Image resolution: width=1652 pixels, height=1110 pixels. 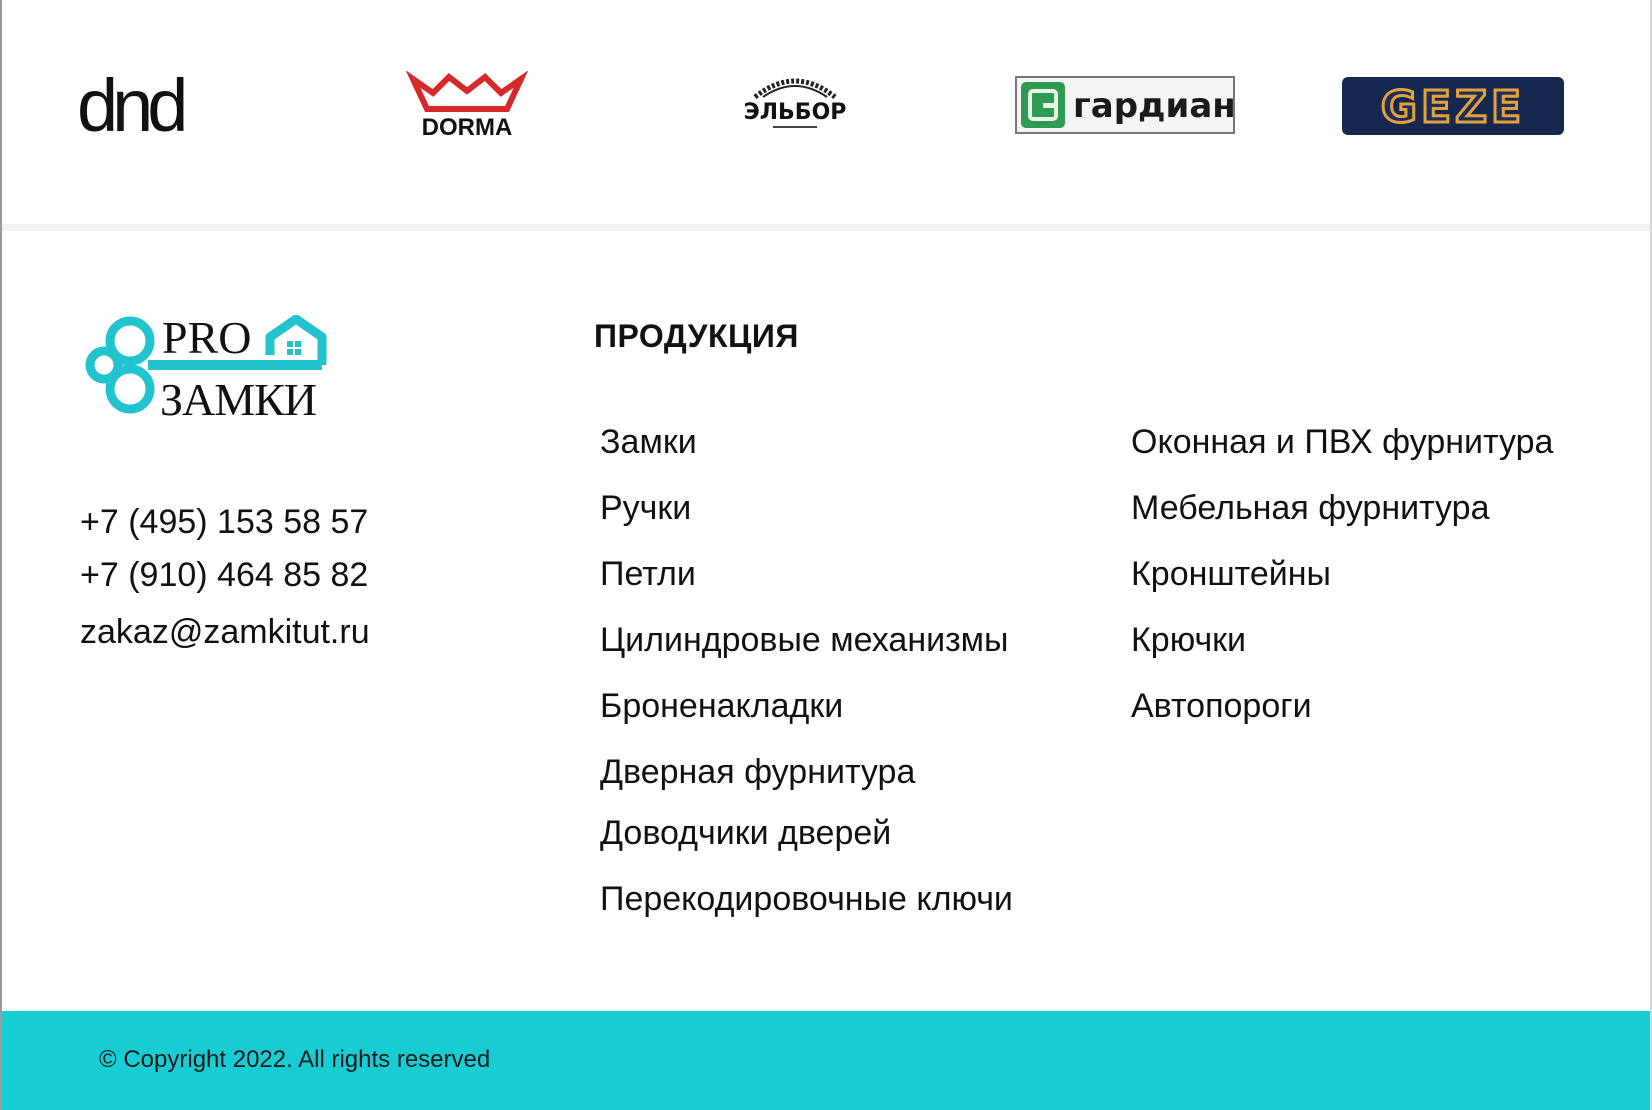 I want to click on svg-text: PRO, so click(x=206, y=339).